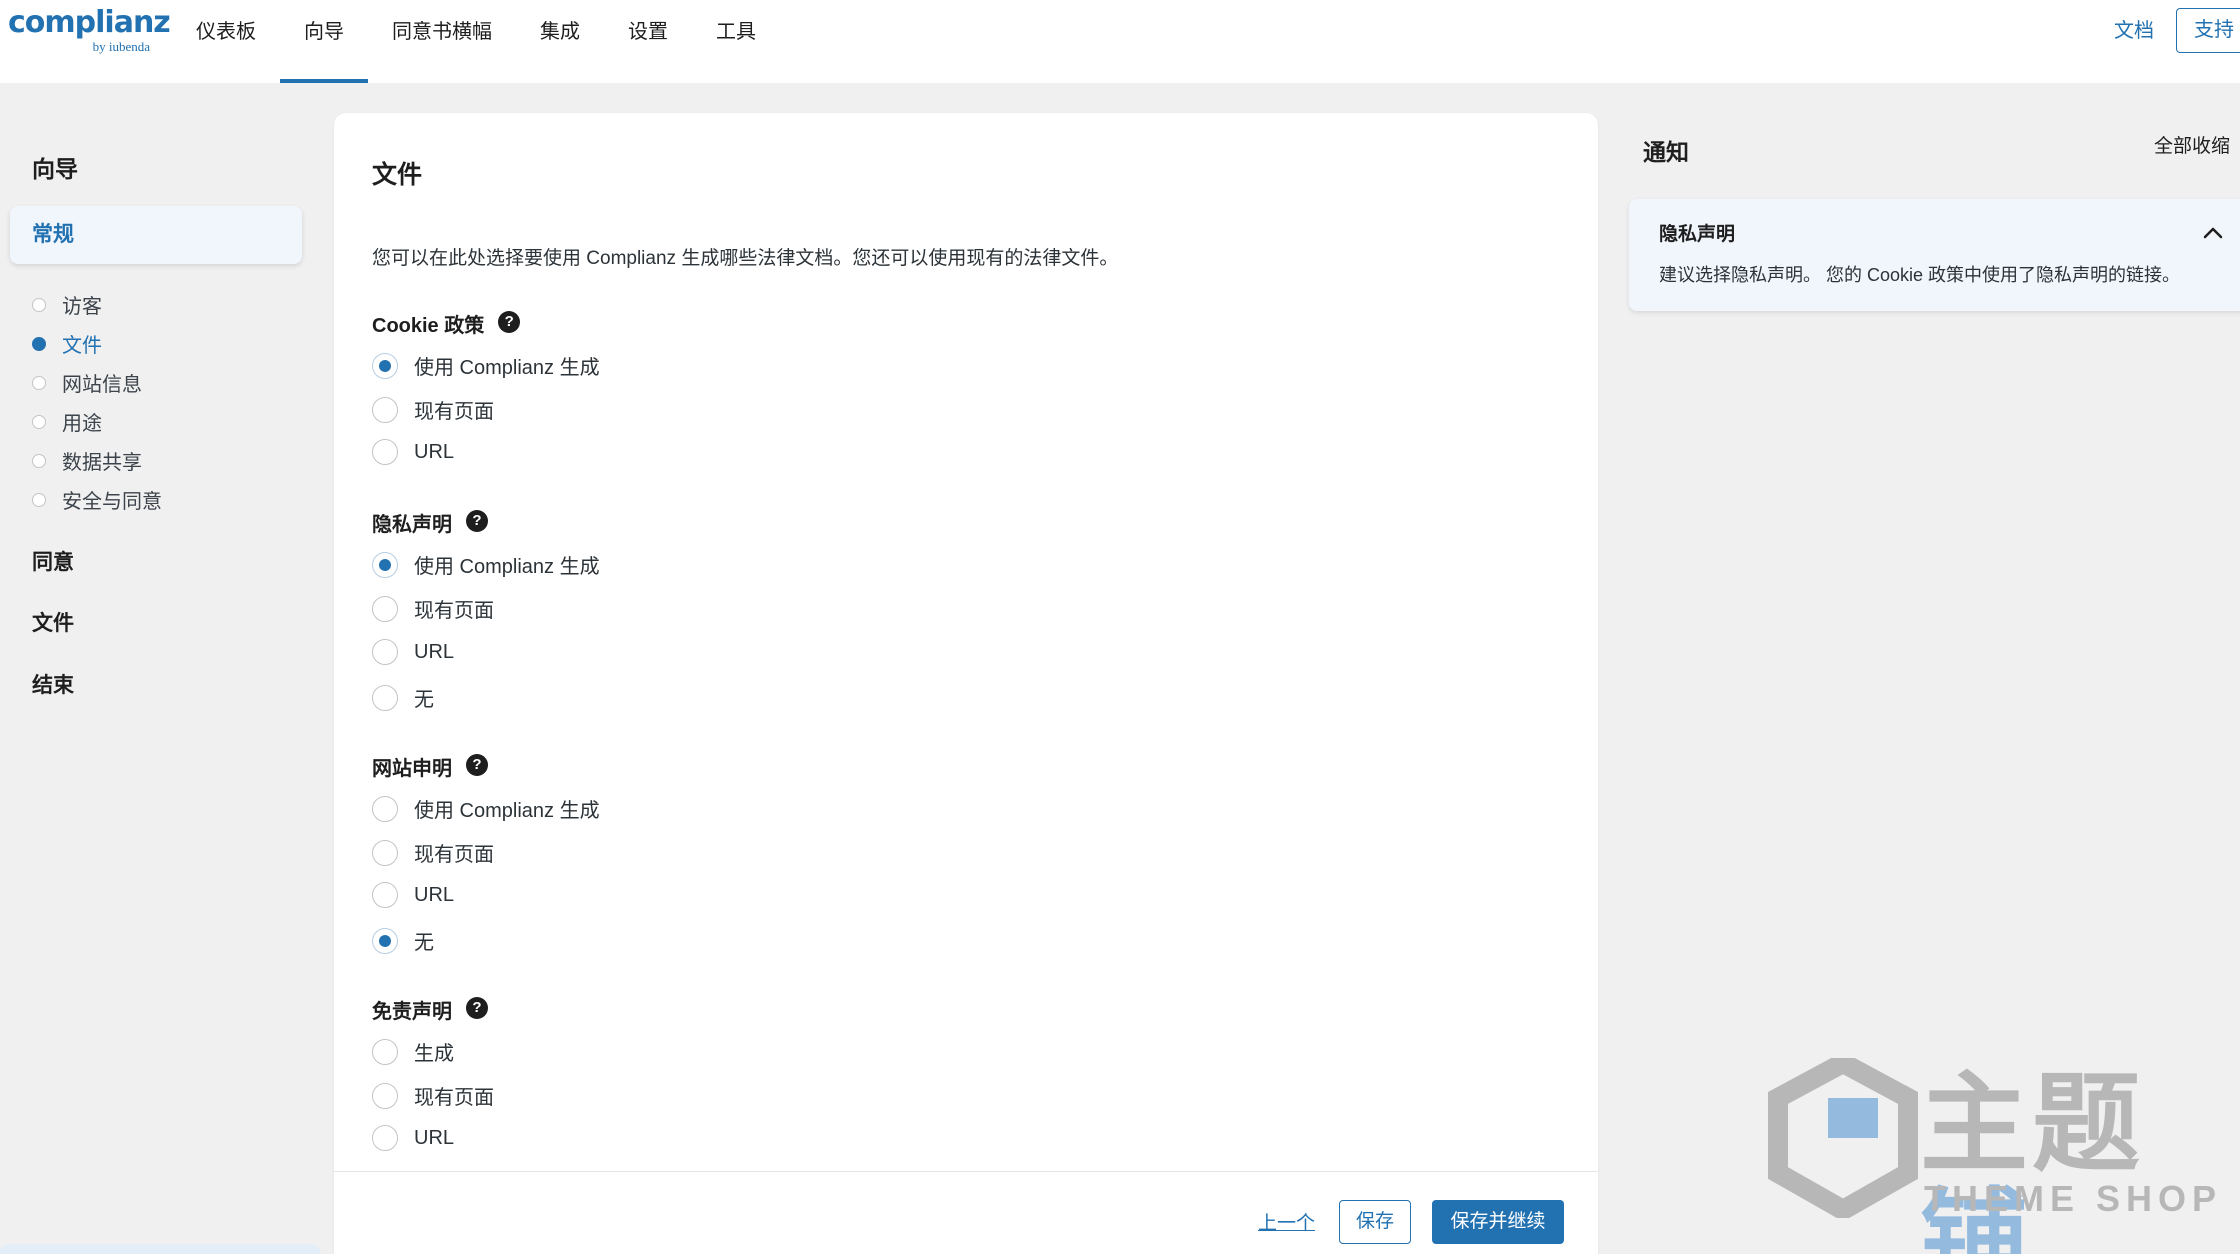 This screenshot has width=2240, height=1254. I want to click on previous-button: 上一个, so click(1286, 1221).